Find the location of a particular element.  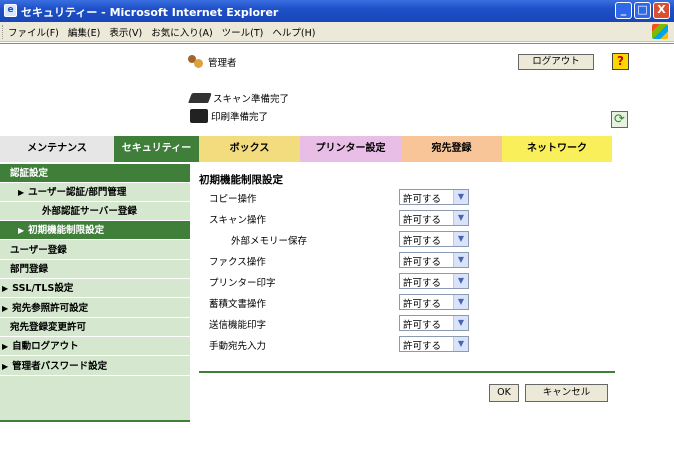

sidebar-item: ▶ 宛先参照許可設定 is located at coordinates (95, 308).